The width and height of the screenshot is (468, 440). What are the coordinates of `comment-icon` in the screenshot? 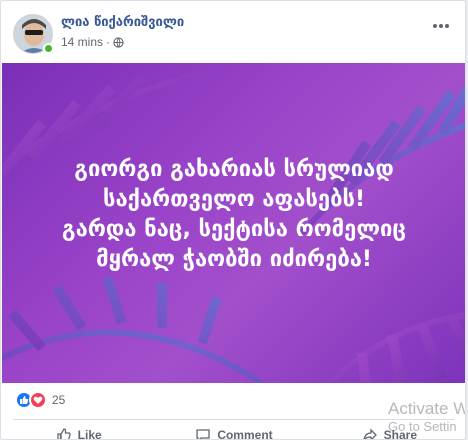 It's located at (203, 434).